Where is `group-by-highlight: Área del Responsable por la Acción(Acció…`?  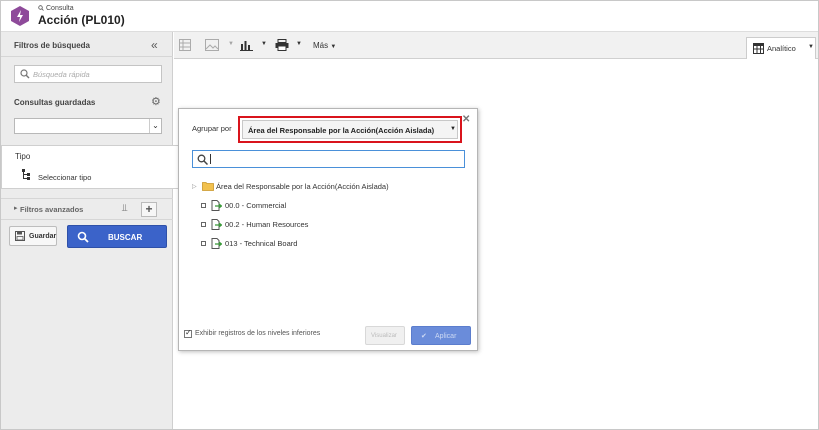 group-by-highlight: Área del Responsable por la Acción(Acció… is located at coordinates (350, 129).